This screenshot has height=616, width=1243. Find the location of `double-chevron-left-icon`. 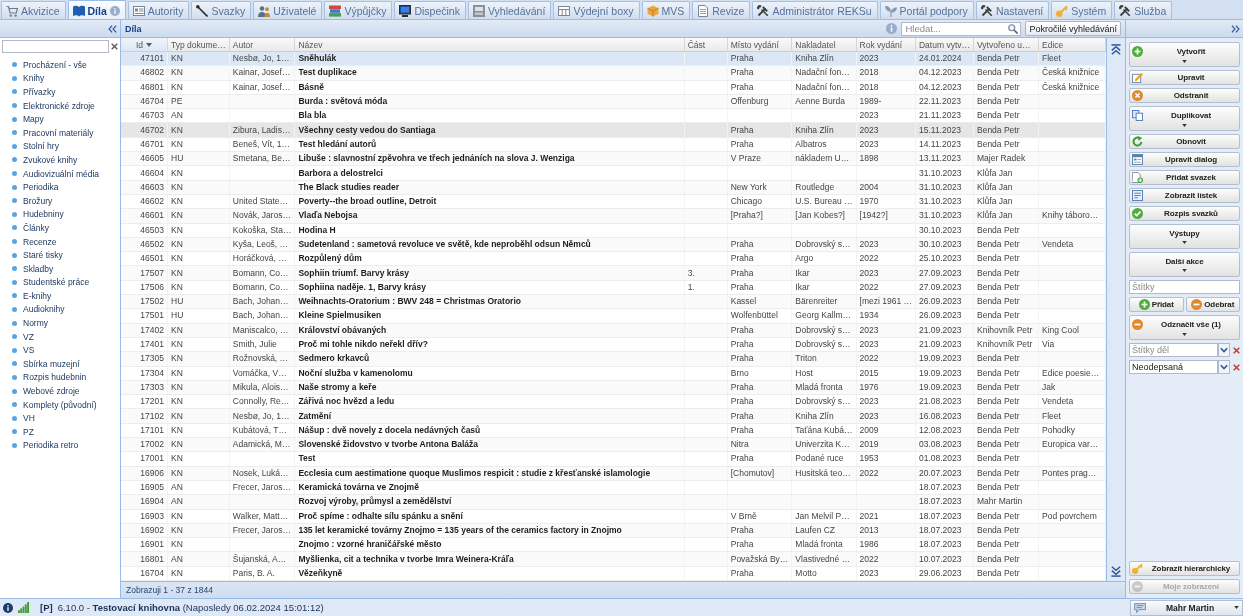

double-chevron-left-icon is located at coordinates (112, 28).